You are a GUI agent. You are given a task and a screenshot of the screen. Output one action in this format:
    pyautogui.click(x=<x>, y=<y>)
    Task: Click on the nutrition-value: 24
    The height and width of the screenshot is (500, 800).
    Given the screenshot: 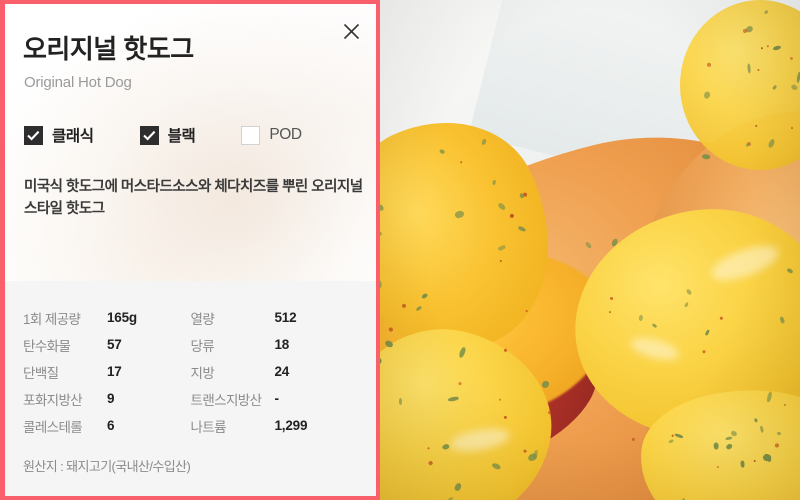 What is the action you would take?
    pyautogui.click(x=282, y=371)
    